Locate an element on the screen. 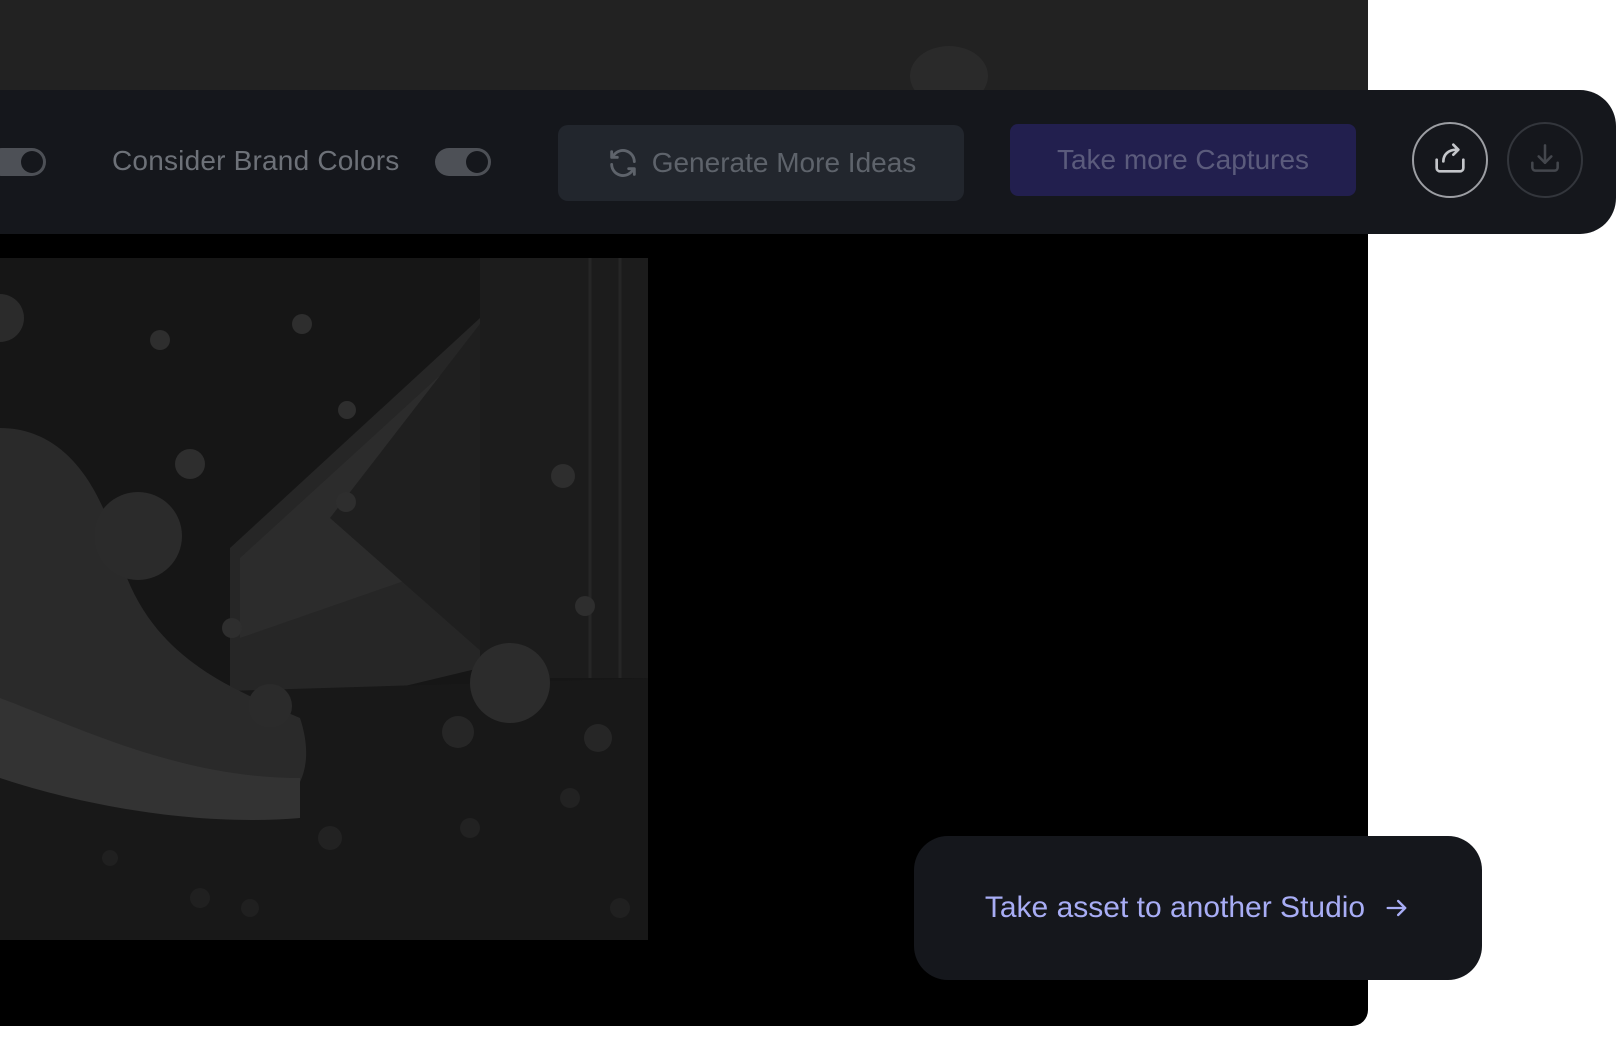 The width and height of the screenshot is (1616, 1056). take-more-captures-button: Take more Captures is located at coordinates (1183, 160).